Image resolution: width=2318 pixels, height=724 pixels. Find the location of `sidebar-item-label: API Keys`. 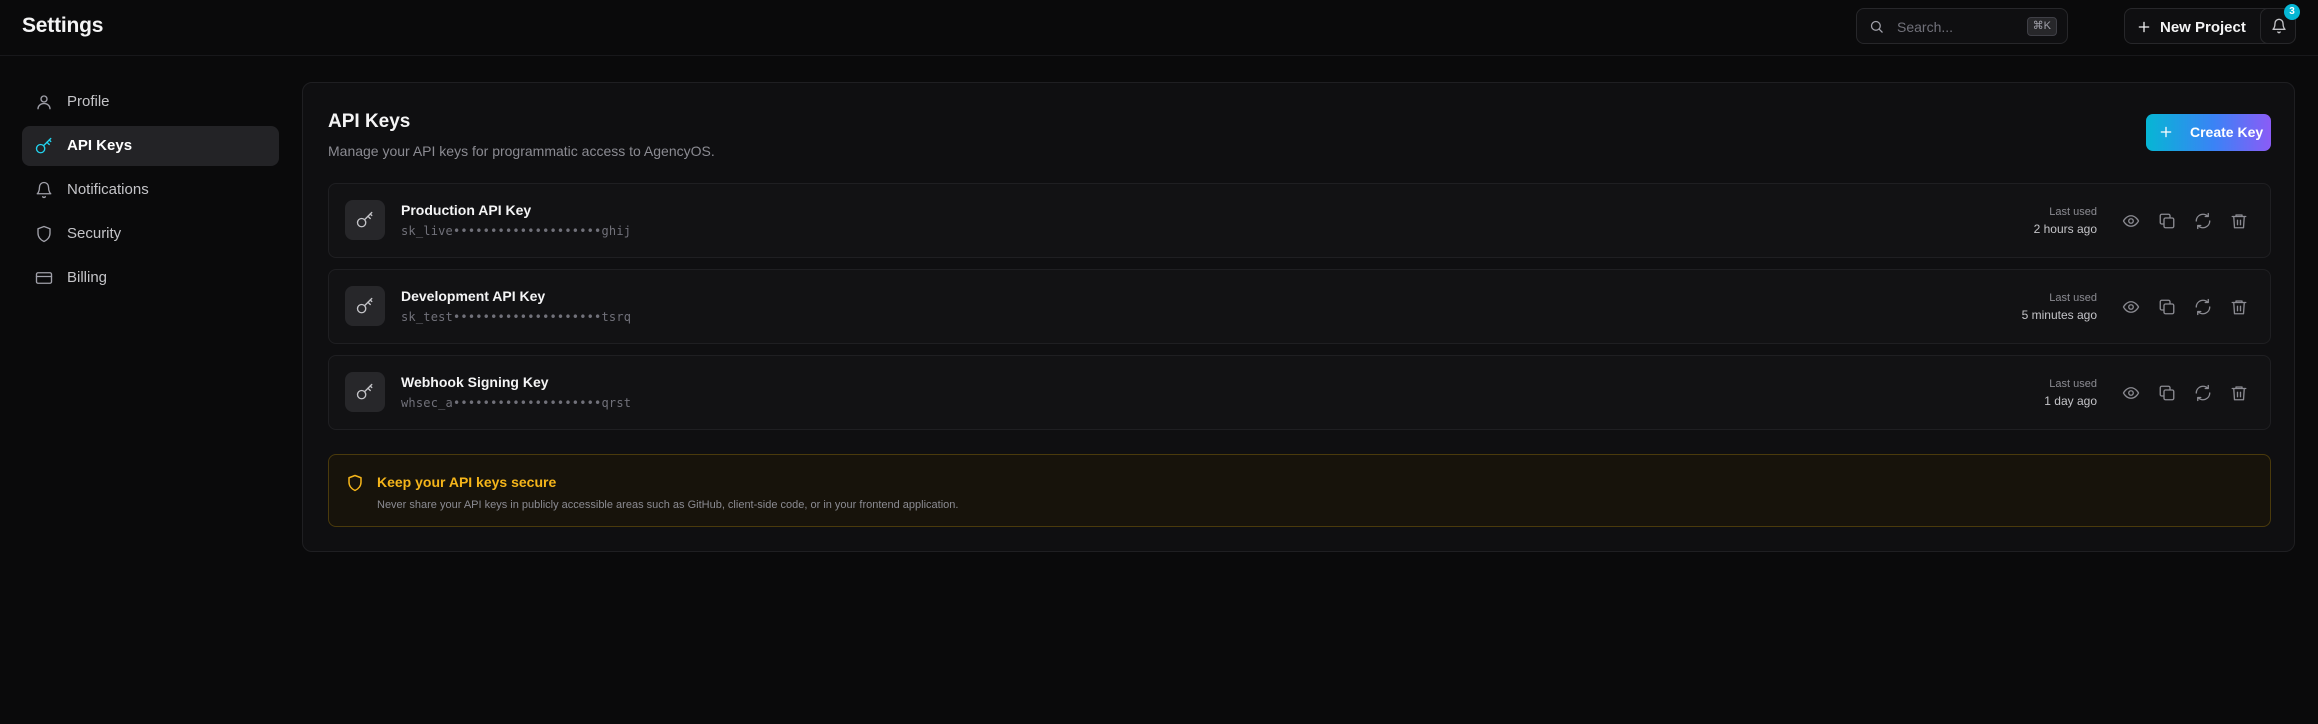

sidebar-item-label: API Keys is located at coordinates (100, 145).